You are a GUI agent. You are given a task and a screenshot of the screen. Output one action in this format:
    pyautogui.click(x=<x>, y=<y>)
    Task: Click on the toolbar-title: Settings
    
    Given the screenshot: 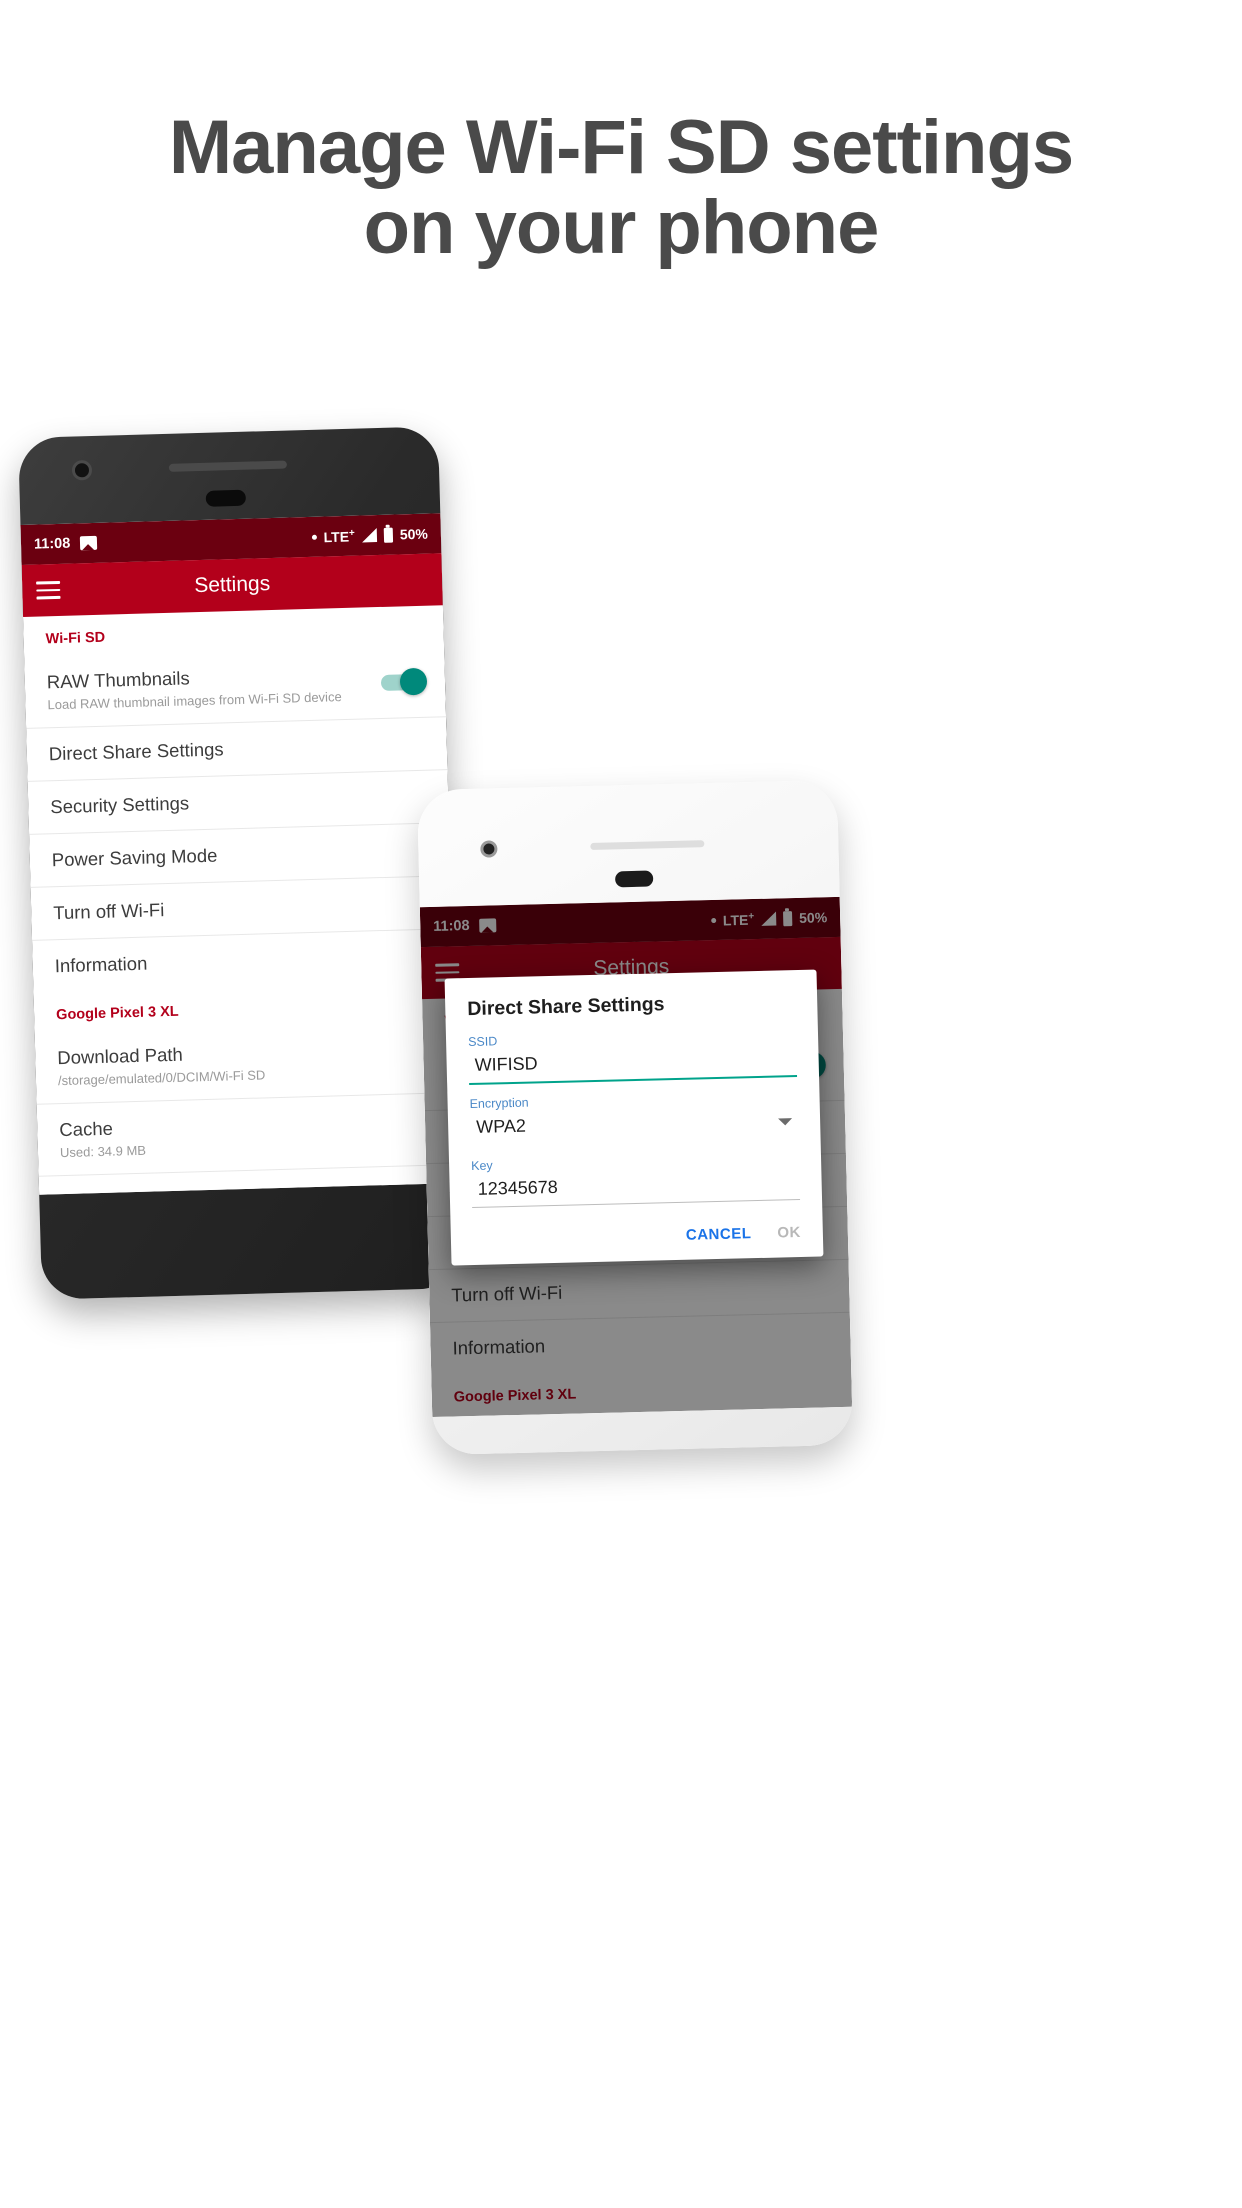 What is the action you would take?
    pyautogui.click(x=232, y=585)
    